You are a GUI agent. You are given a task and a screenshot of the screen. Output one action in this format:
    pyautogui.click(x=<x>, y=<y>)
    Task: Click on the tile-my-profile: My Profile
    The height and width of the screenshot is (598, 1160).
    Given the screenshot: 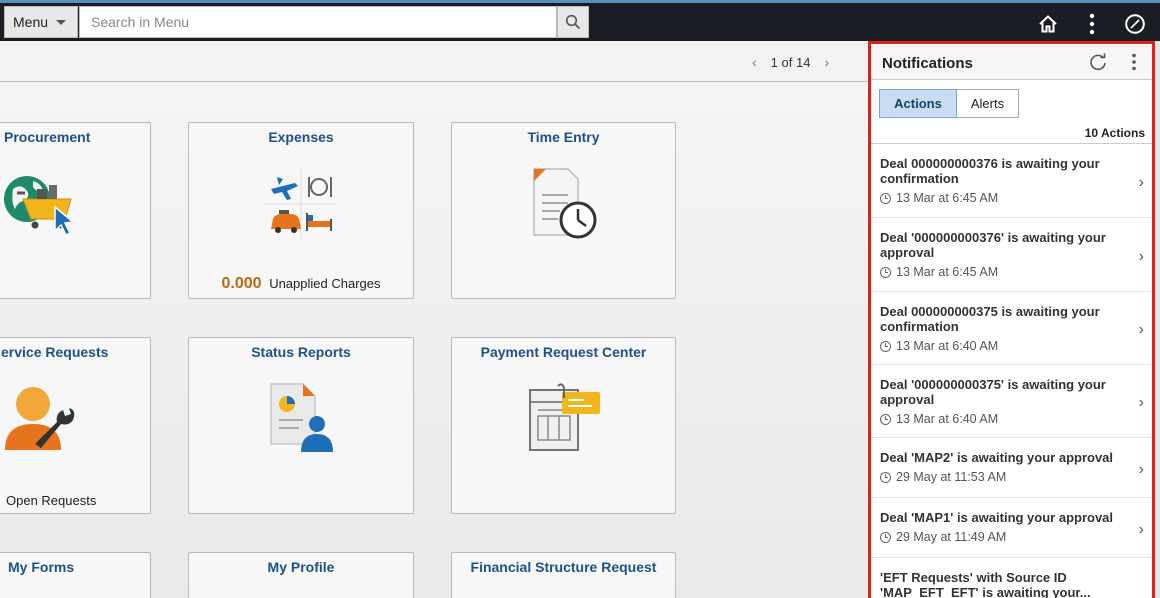 What is the action you would take?
    pyautogui.click(x=301, y=575)
    